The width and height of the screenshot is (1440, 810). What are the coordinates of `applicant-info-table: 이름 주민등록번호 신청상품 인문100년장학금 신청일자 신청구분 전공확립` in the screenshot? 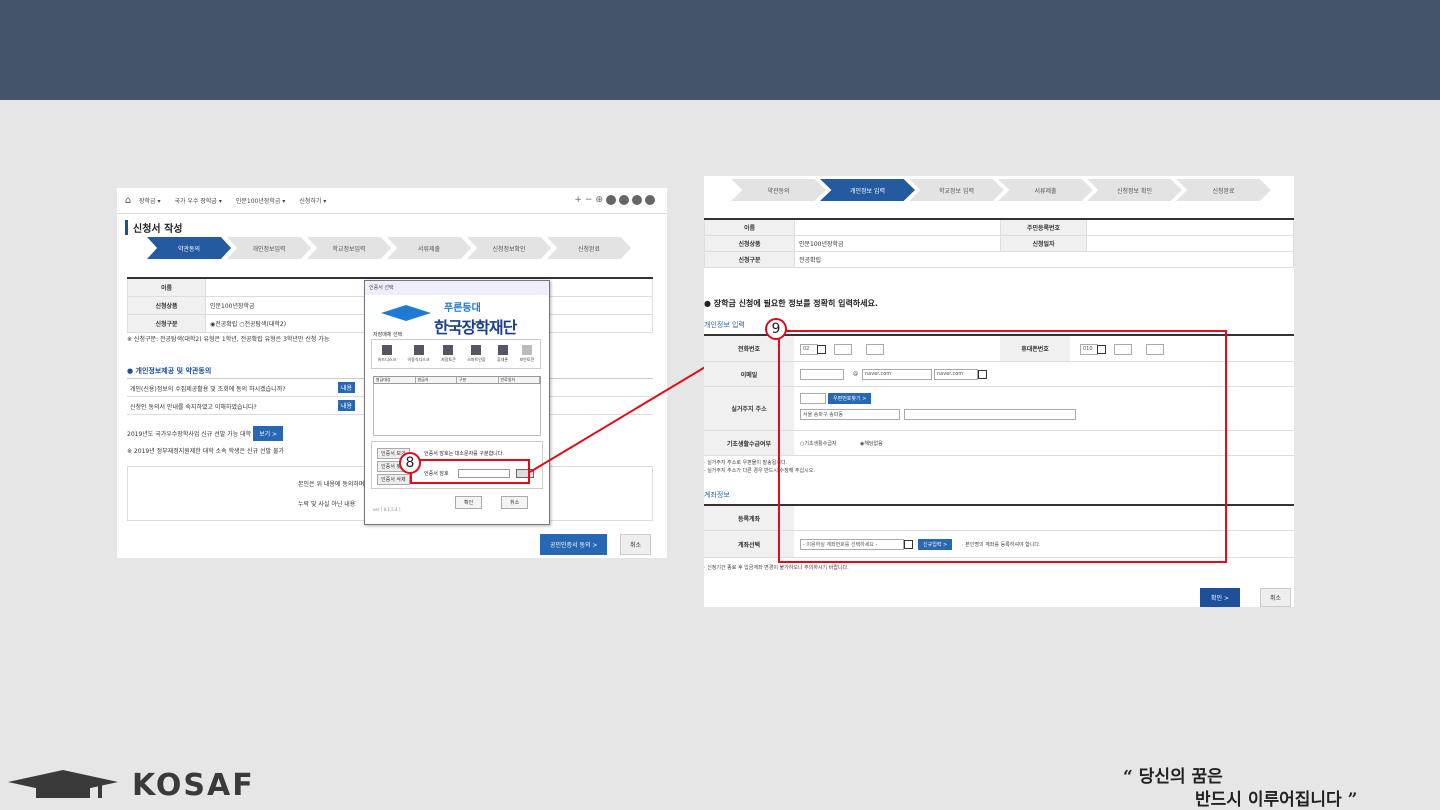 It's located at (999, 243).